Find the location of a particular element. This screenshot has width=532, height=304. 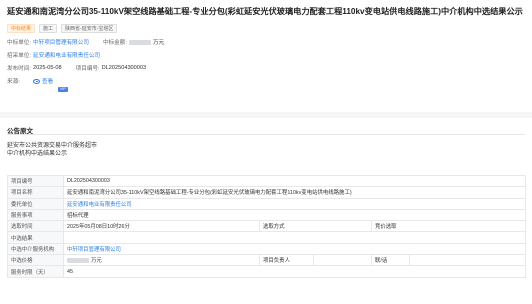

table-row: 中选价格 万元 项目负责人 联/话 is located at coordinates (267, 260).